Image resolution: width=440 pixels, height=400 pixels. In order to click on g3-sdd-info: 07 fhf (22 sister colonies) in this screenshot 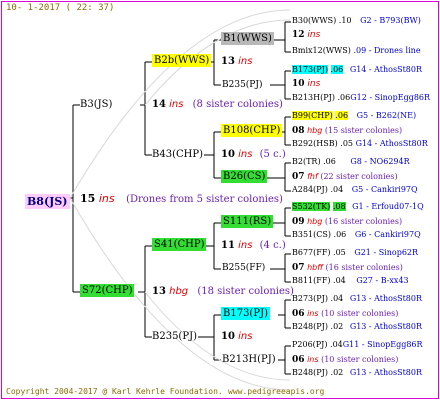, I will do `click(345, 177)`.